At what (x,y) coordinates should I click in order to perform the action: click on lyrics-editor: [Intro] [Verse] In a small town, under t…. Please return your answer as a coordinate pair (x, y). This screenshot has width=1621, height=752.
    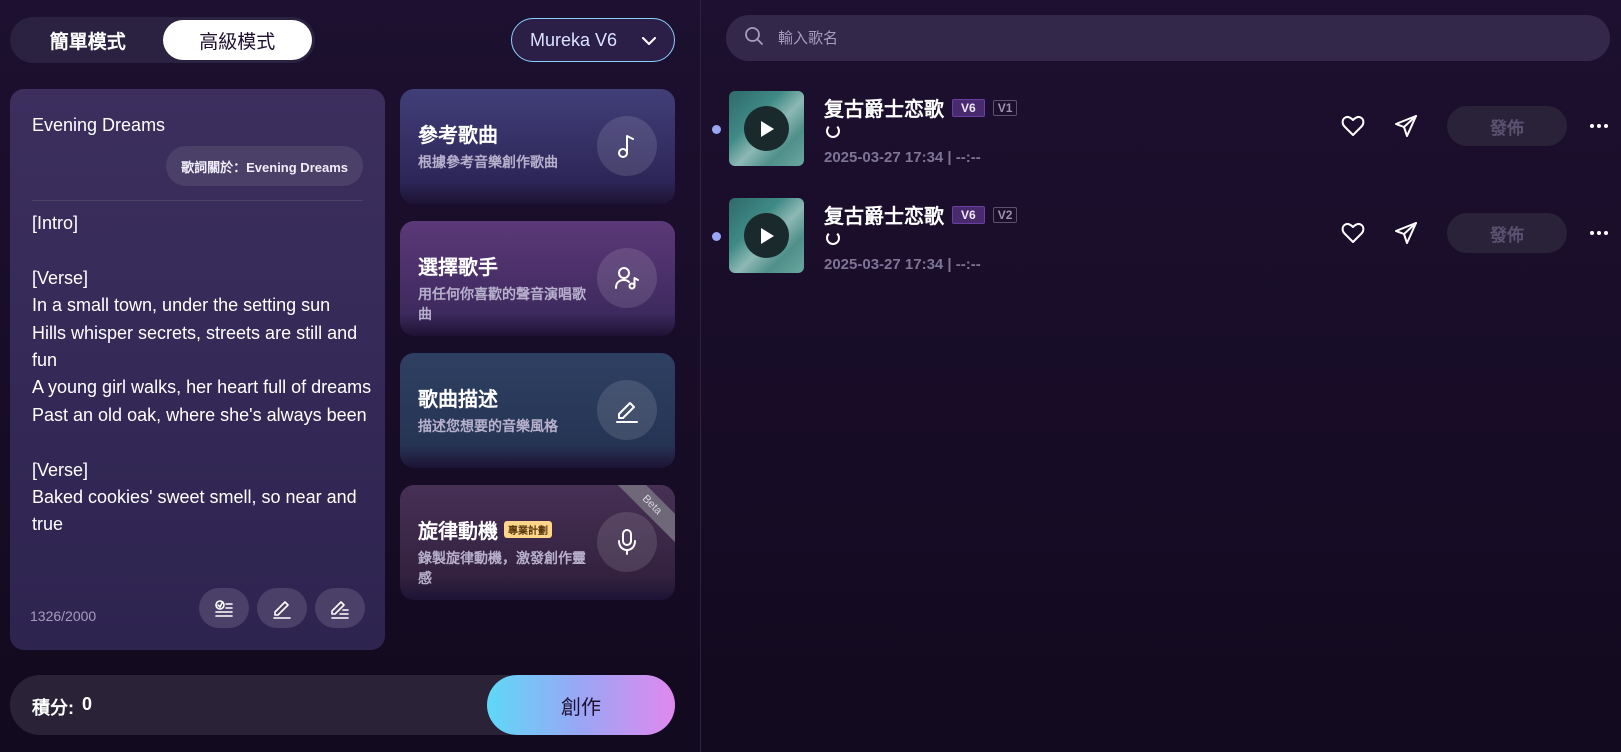
    Looking at the image, I should click on (202, 382).